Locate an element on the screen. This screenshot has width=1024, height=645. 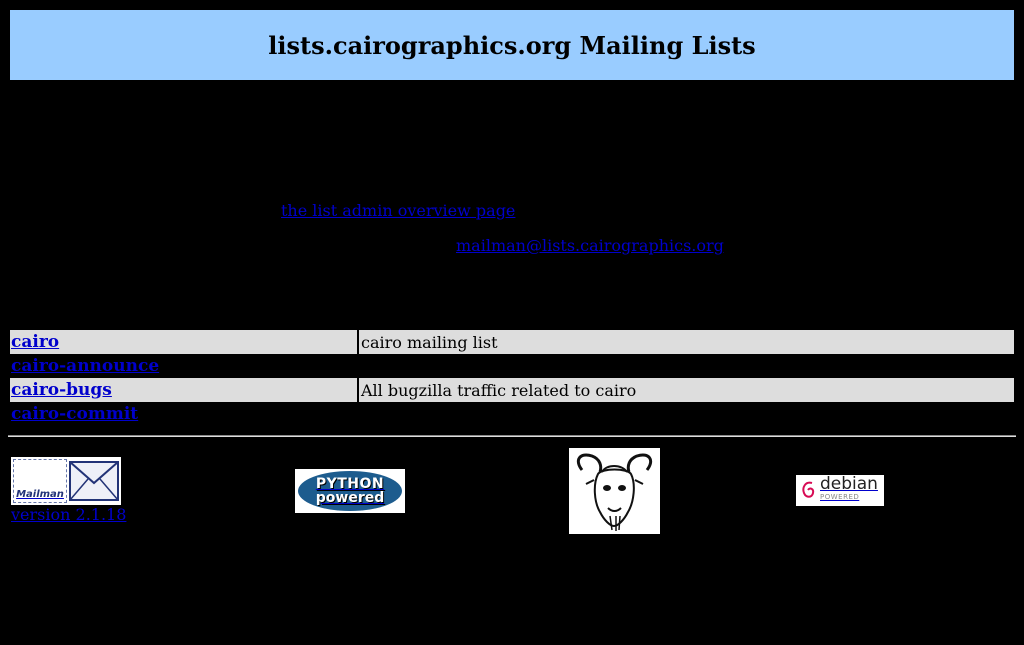
footer-divider is located at coordinates (512, 436).